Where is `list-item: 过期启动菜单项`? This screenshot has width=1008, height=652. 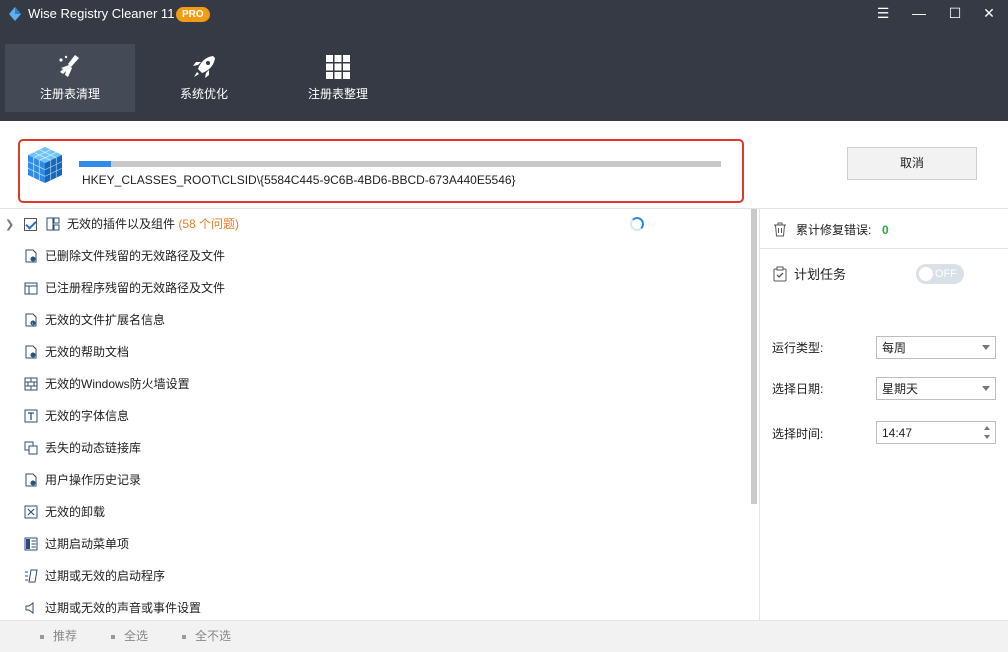 list-item: 过期启动菜单项 is located at coordinates (370, 545).